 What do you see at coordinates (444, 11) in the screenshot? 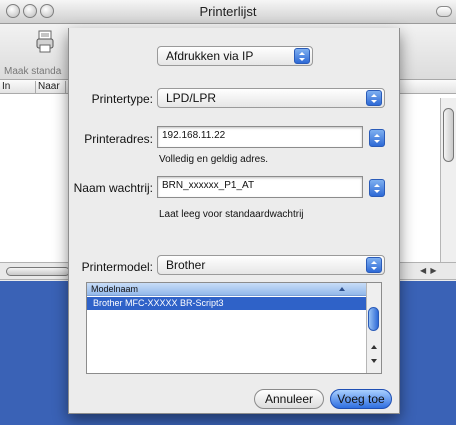
I see `toolbar-toggle-button` at bounding box center [444, 11].